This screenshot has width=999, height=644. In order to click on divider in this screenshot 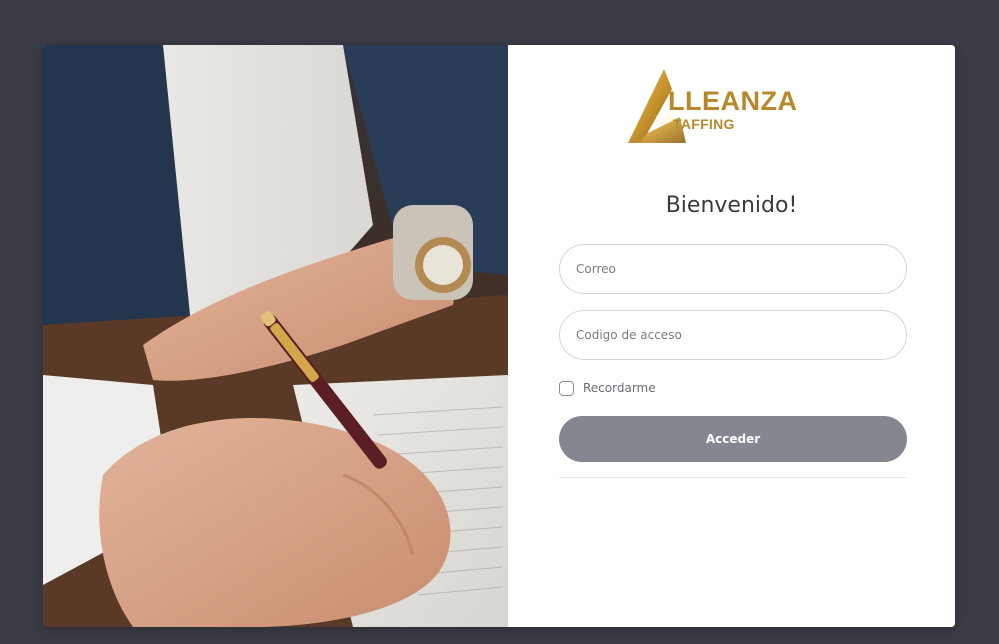, I will do `click(733, 477)`.